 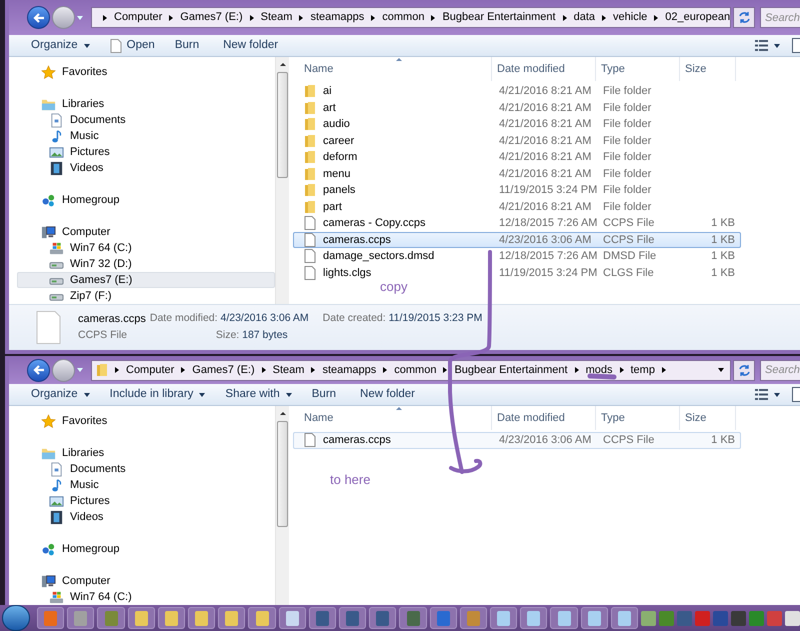 What do you see at coordinates (517, 223) in the screenshot?
I see `file-row: cameras - Copy.ccps 12/18/2015 7:26 AM CCPS File 1 KB` at bounding box center [517, 223].